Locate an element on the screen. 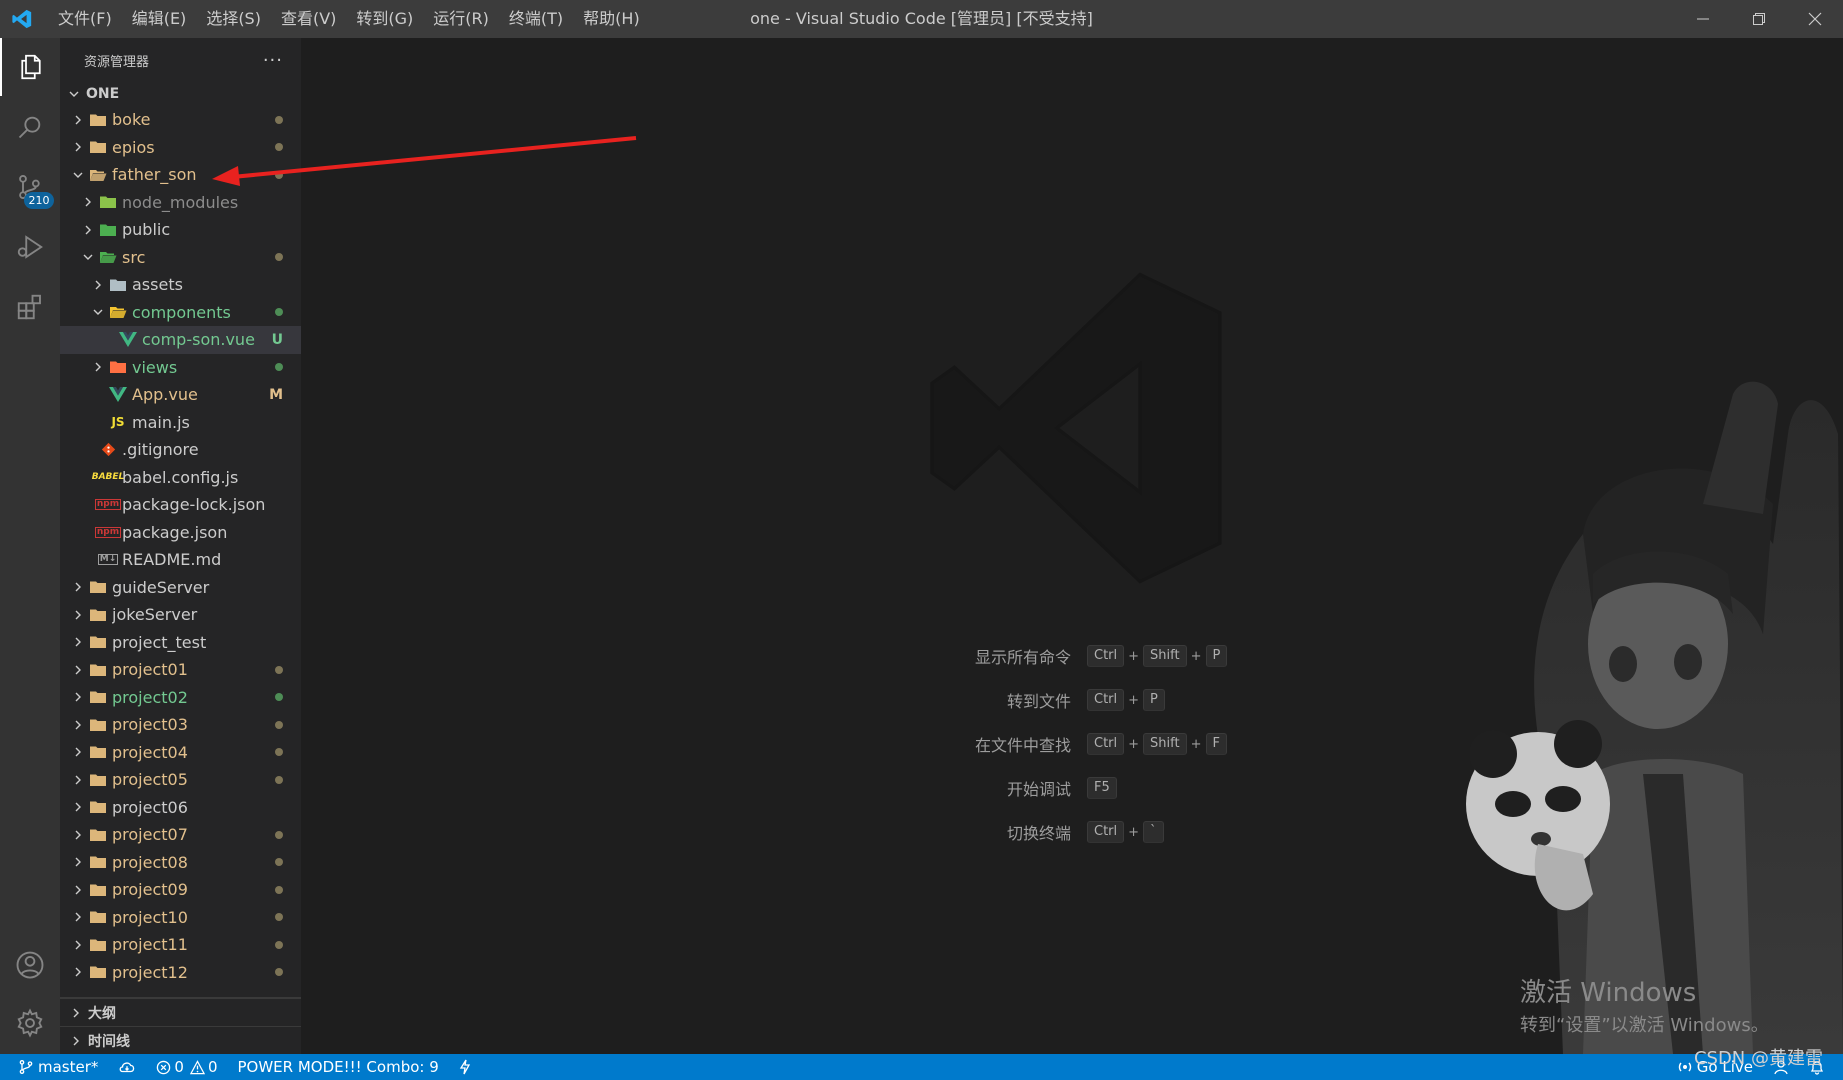 The image size is (1843, 1080). tree-item-label: project11 is located at coordinates (150, 945).